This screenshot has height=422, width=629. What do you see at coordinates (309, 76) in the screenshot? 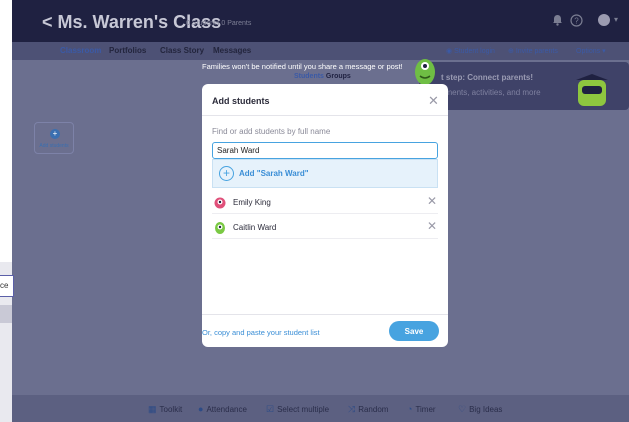
I see `tab-students: Students` at bounding box center [309, 76].